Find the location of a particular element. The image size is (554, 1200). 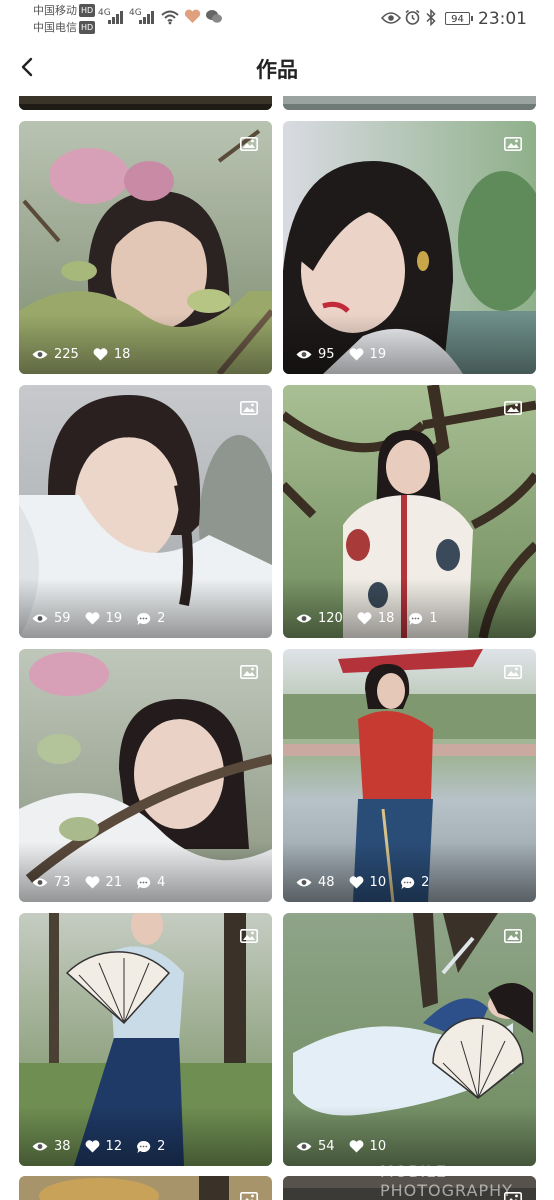

carrier-secondary: 中国电信 HD is located at coordinates (64, 27).